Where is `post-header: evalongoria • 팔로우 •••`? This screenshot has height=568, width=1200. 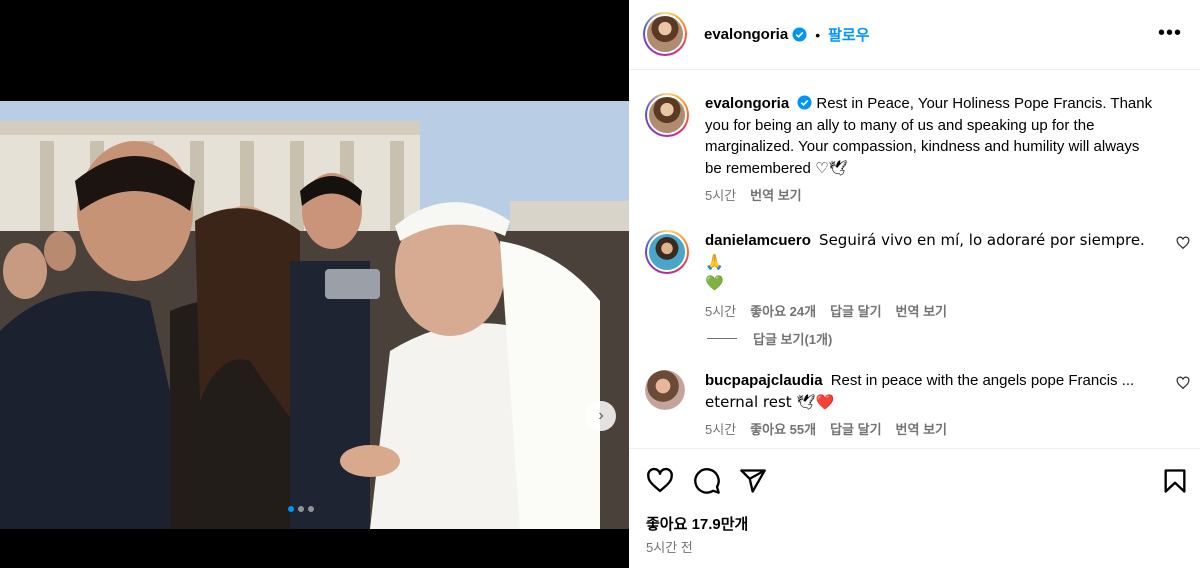
post-header: evalongoria • 팔로우 ••• is located at coordinates (914, 35).